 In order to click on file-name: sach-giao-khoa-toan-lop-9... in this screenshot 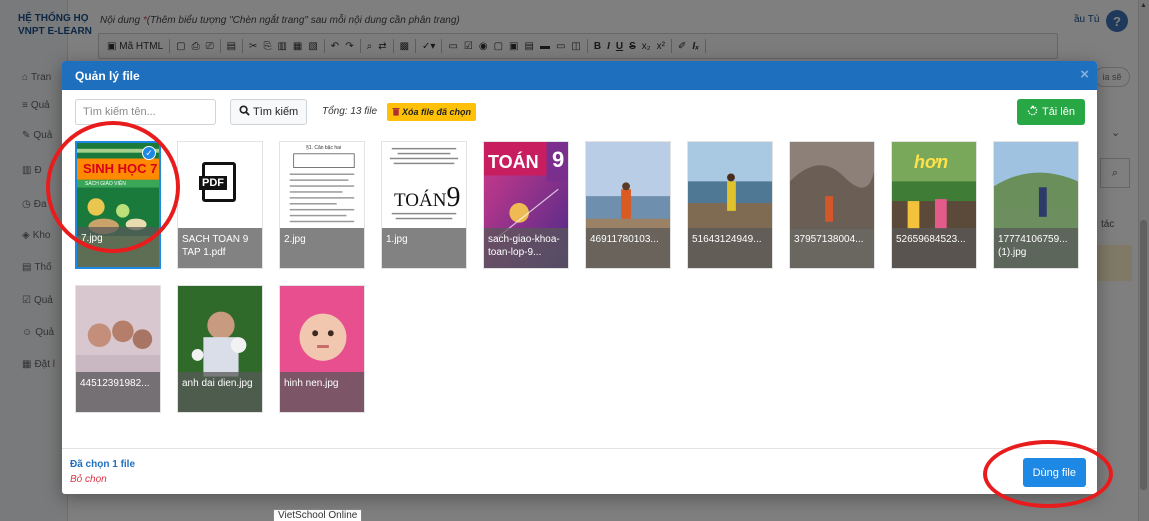, I will do `click(526, 248)`.